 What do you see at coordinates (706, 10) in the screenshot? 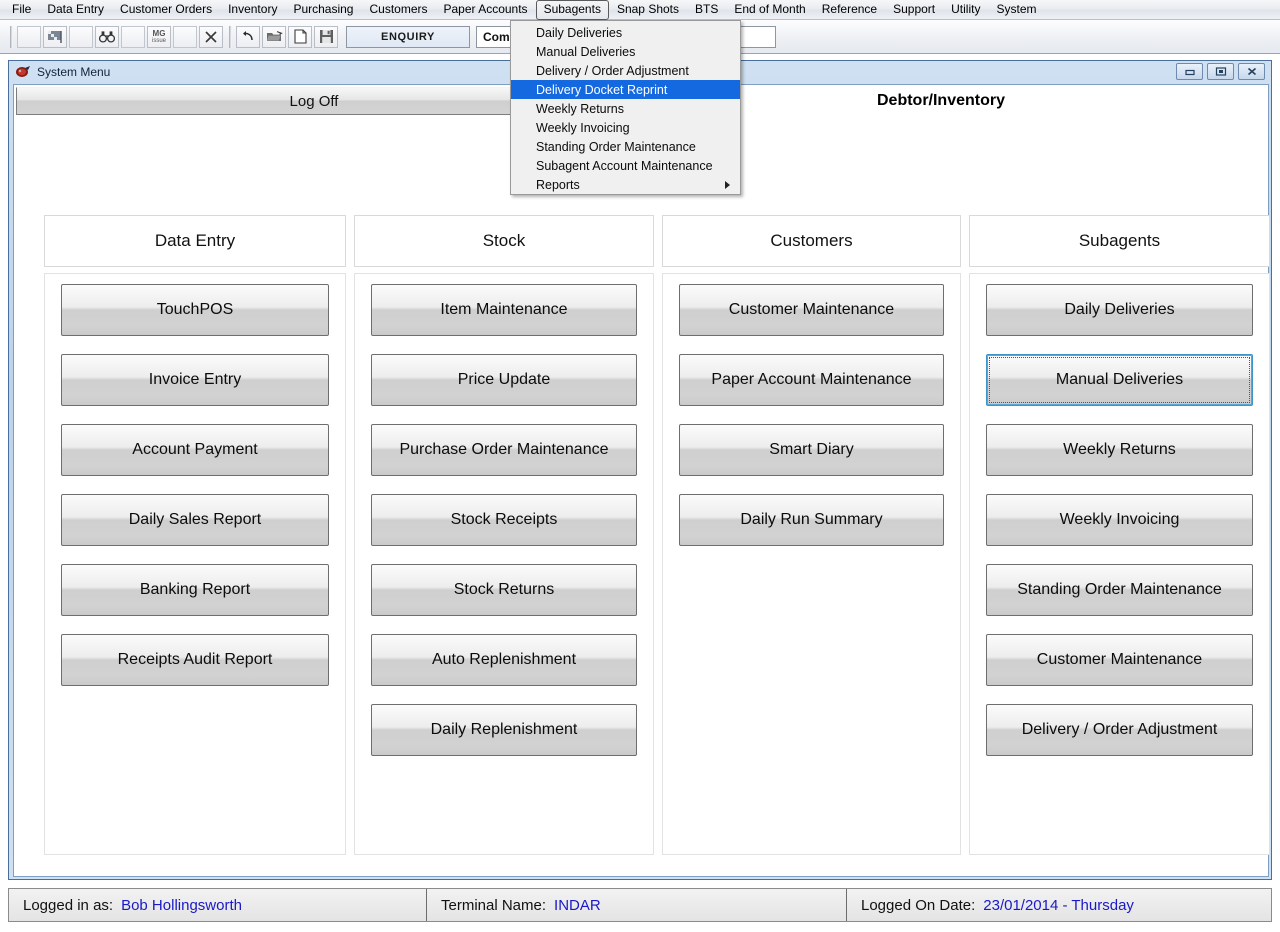
I see `menubar-item-bts: BTS` at bounding box center [706, 10].